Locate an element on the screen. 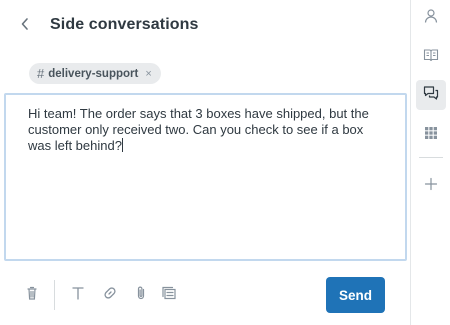 This screenshot has height=325, width=450. add-icon is located at coordinates (431, 186).